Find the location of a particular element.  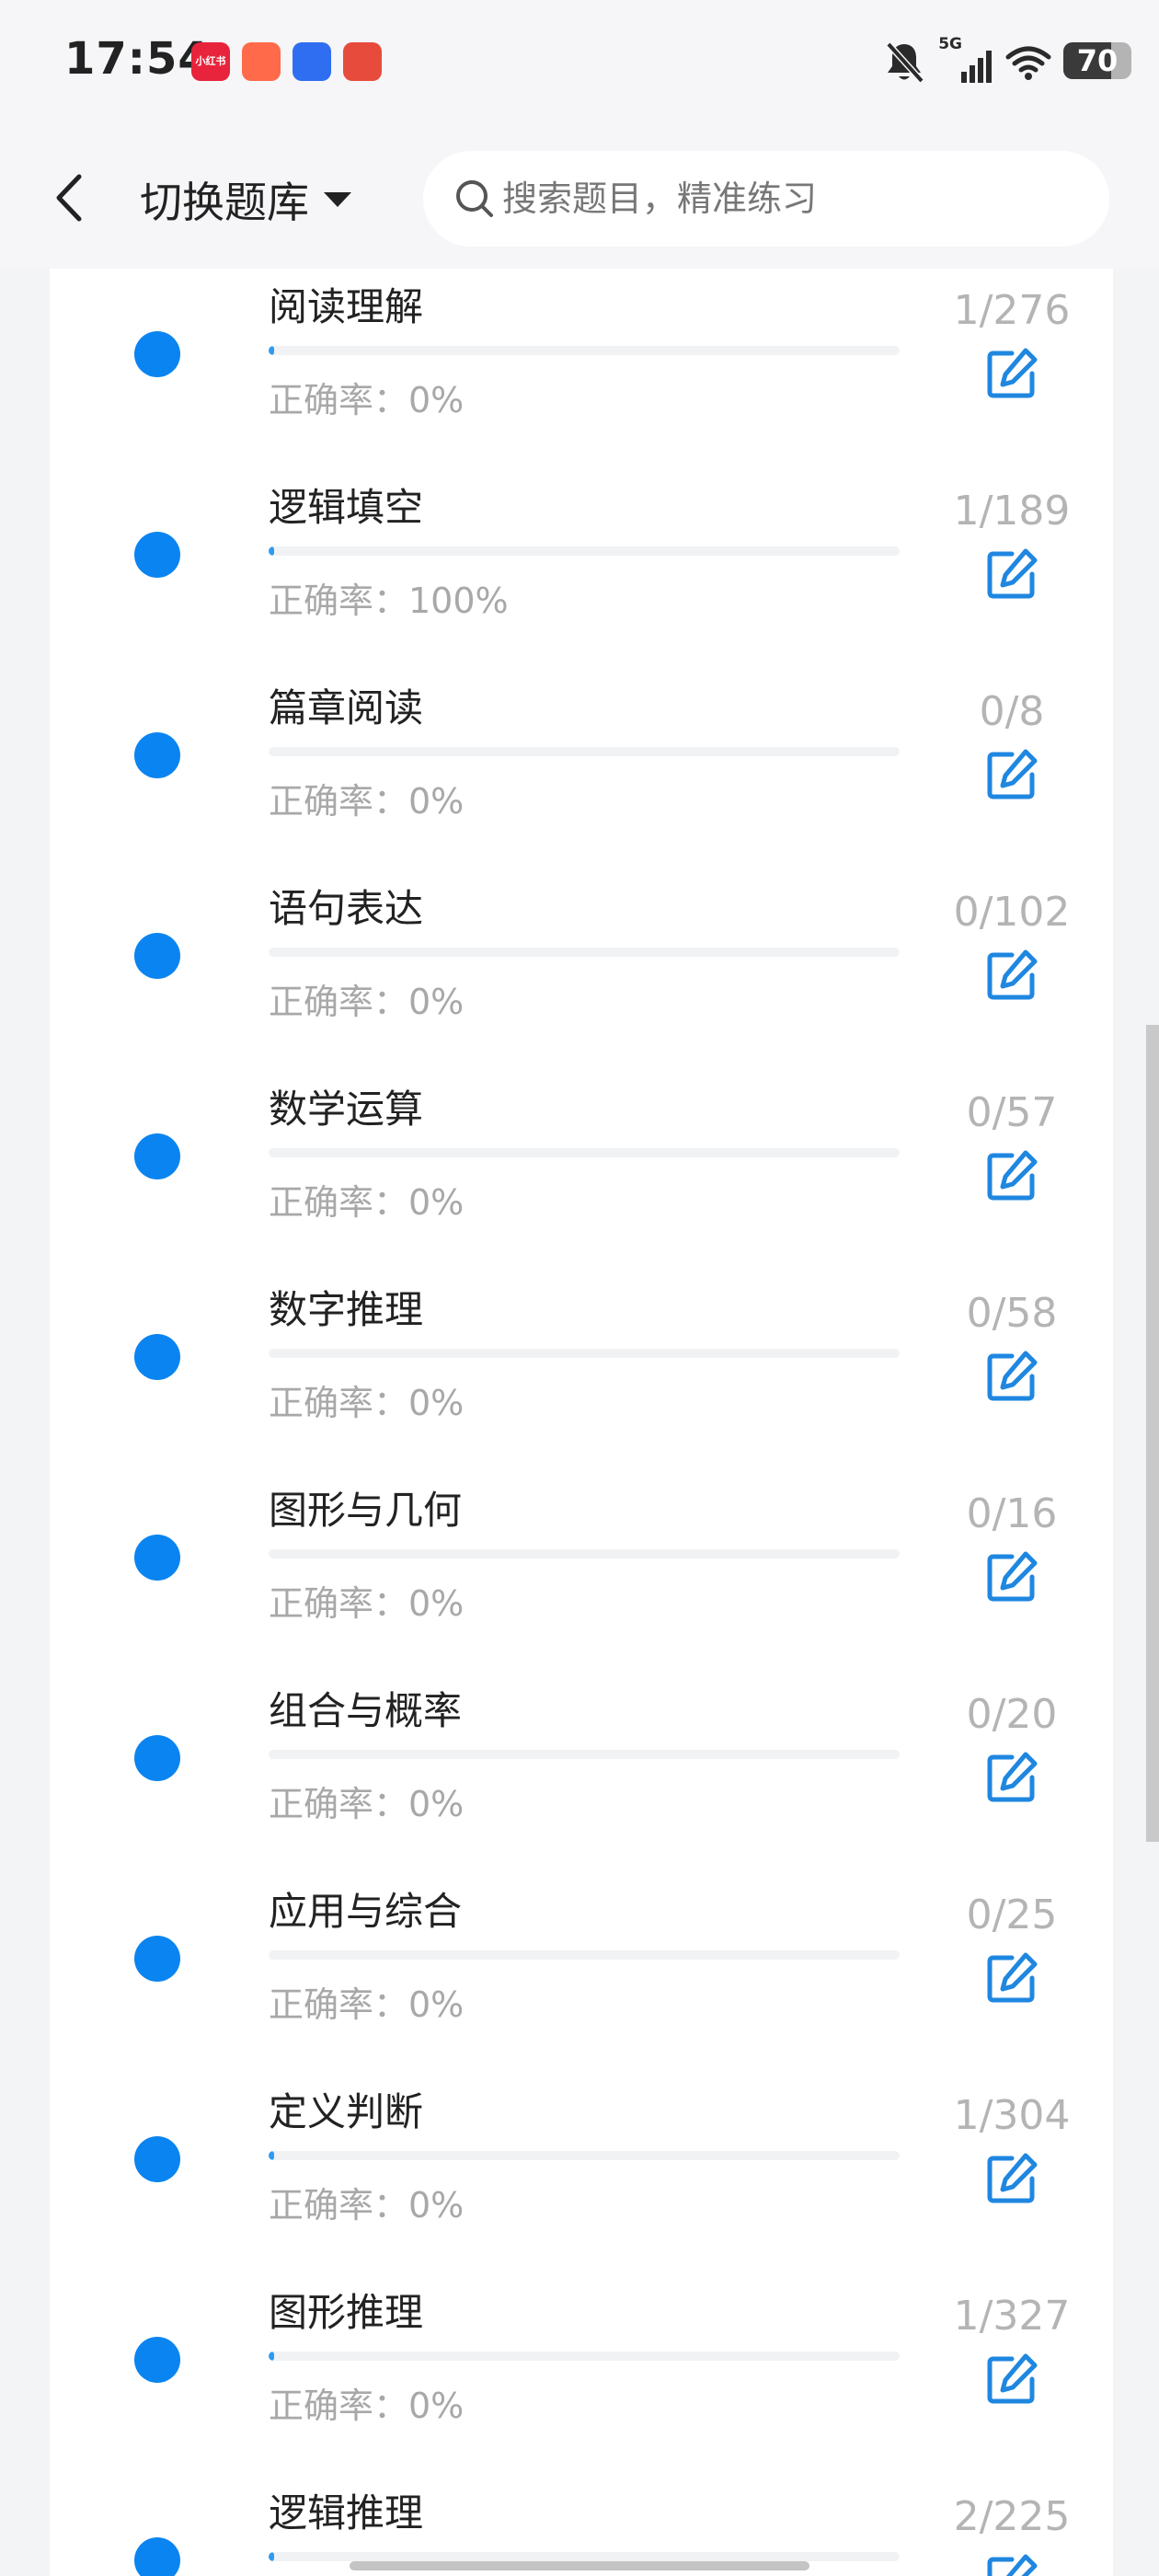

category-title: 图形与几何 is located at coordinates (366, 1510).